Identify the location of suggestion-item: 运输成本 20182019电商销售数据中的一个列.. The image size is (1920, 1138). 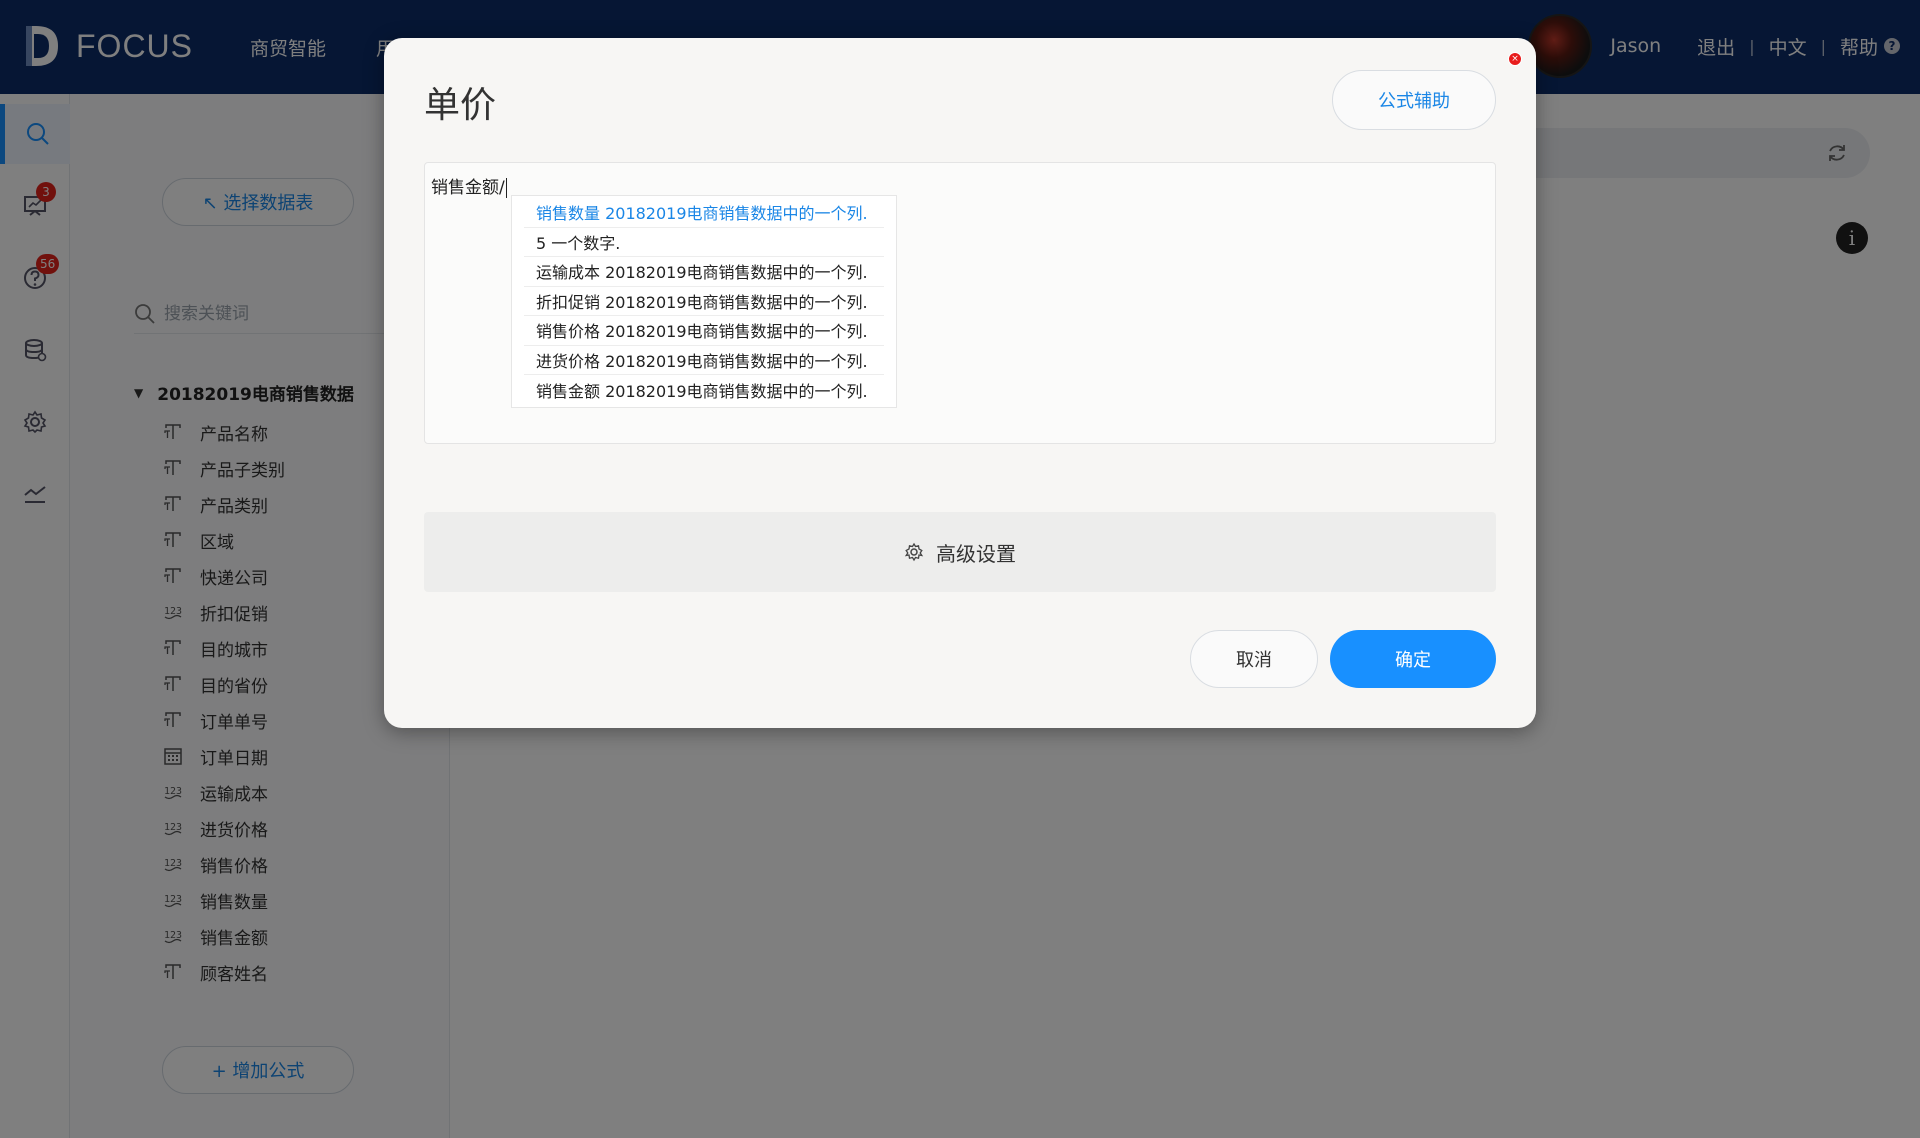
(704, 272).